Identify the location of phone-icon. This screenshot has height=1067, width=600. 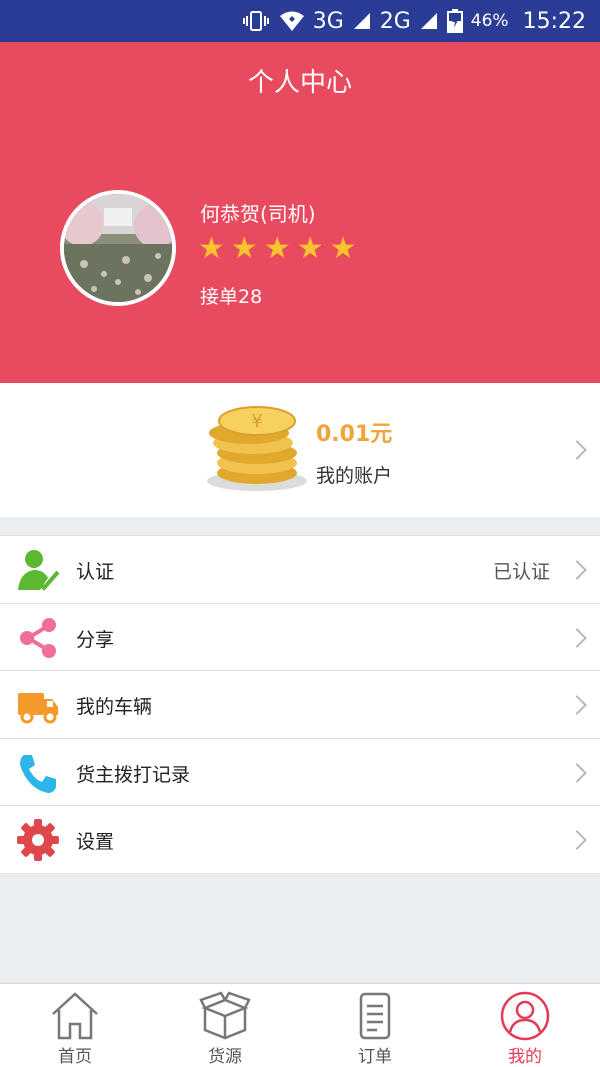
(38, 773).